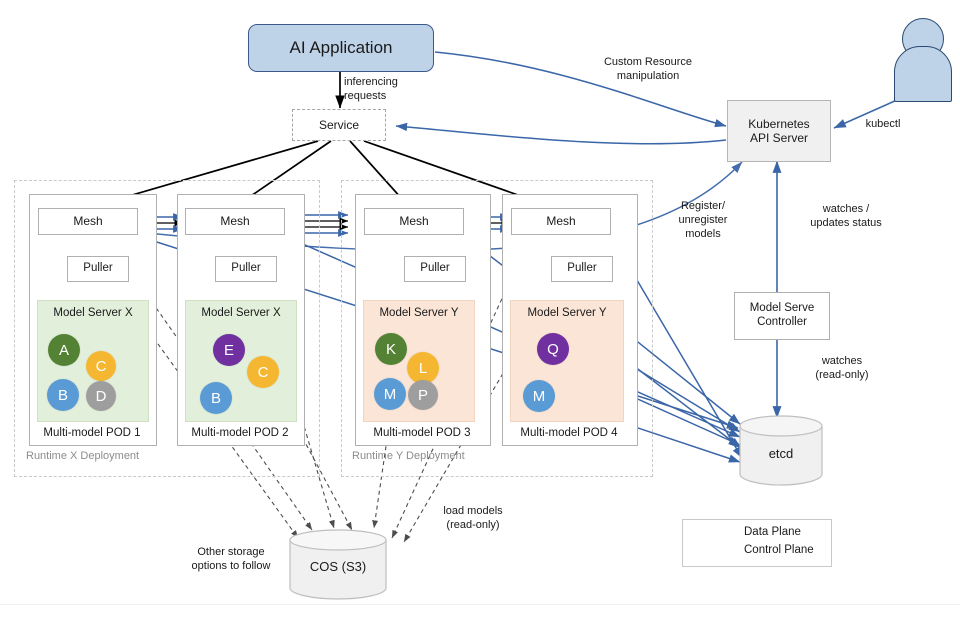  I want to click on model-circle-k: K, so click(391, 349).